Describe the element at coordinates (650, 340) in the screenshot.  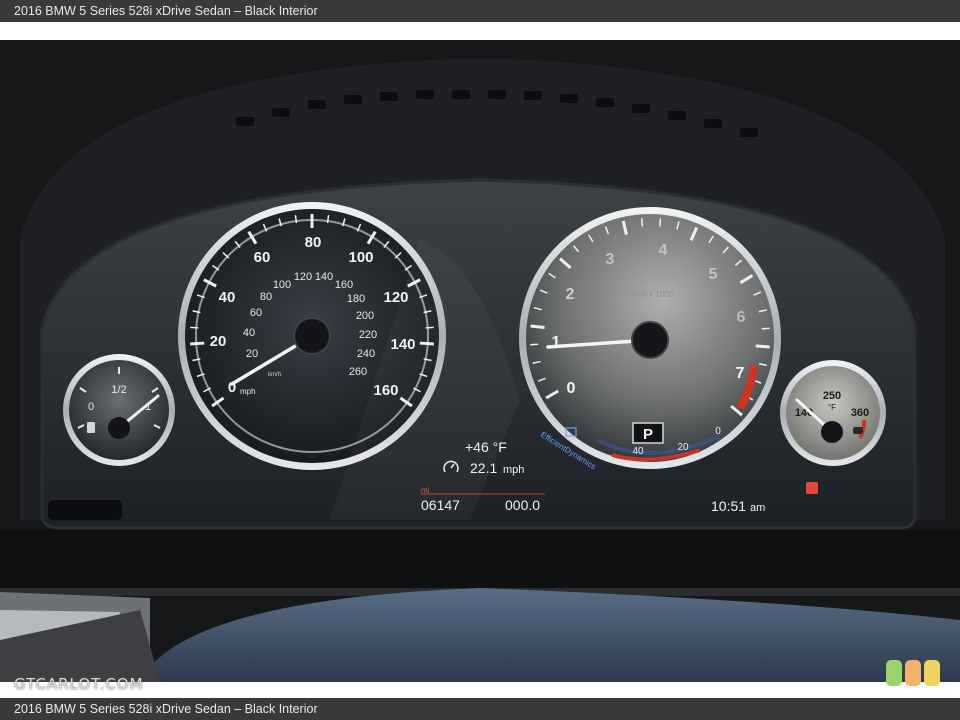
I see `tachometer-hub` at that location.